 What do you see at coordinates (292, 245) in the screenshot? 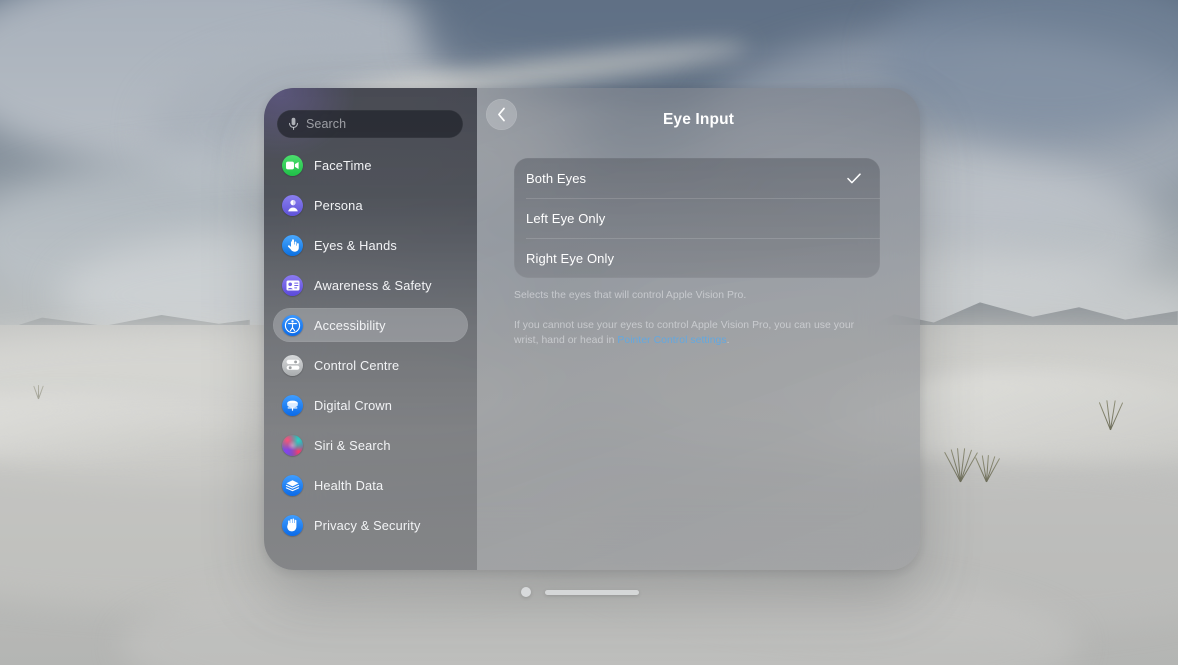
I see `eyes-and-hands-icon` at bounding box center [292, 245].